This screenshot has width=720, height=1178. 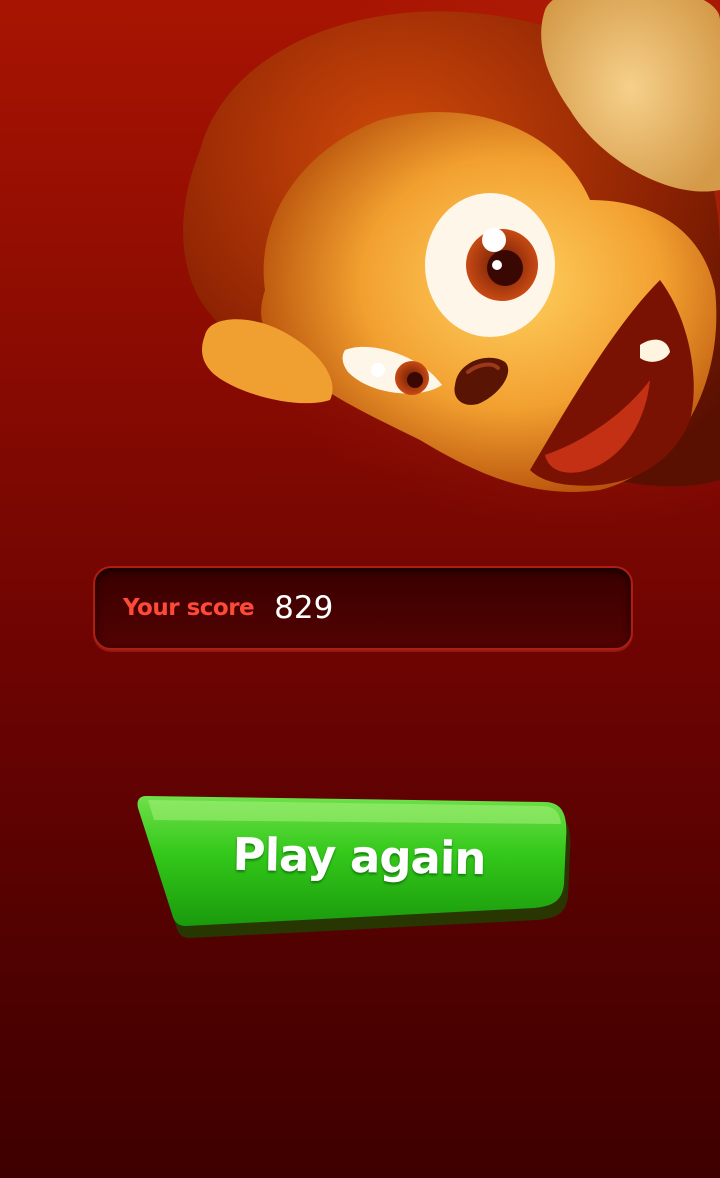 What do you see at coordinates (189, 608) in the screenshot?
I see `score-label: Your score` at bounding box center [189, 608].